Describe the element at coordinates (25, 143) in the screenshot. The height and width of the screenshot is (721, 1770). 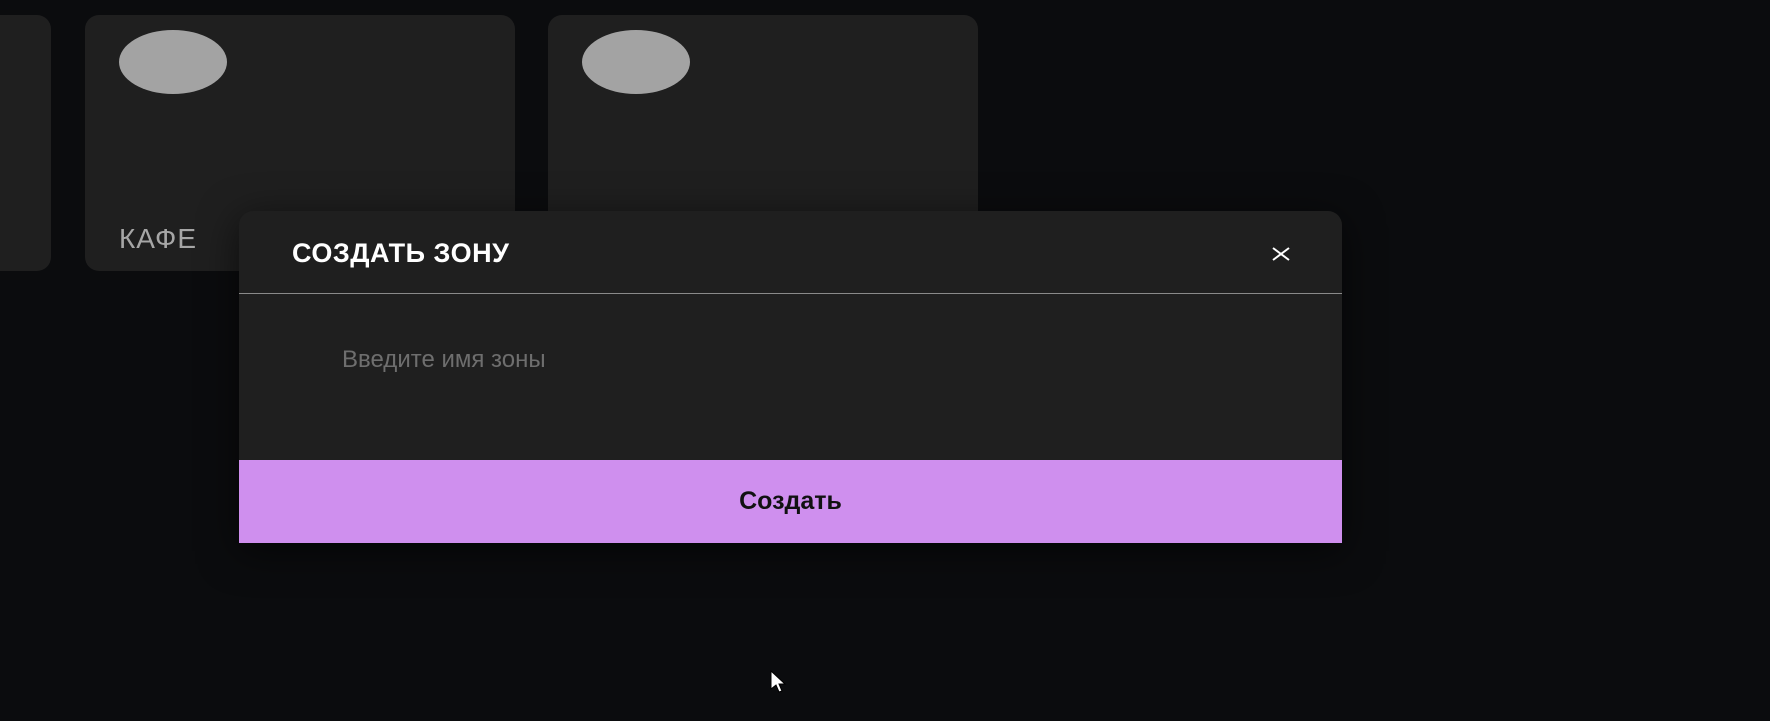
I see `zone-card-partial` at that location.